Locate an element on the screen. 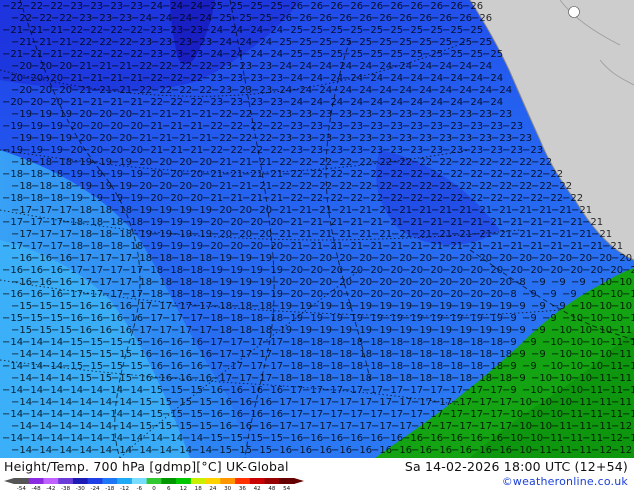 This screenshot has width=634, height=490. colorbar-tick-label: -48 is located at coordinates (37, 488).